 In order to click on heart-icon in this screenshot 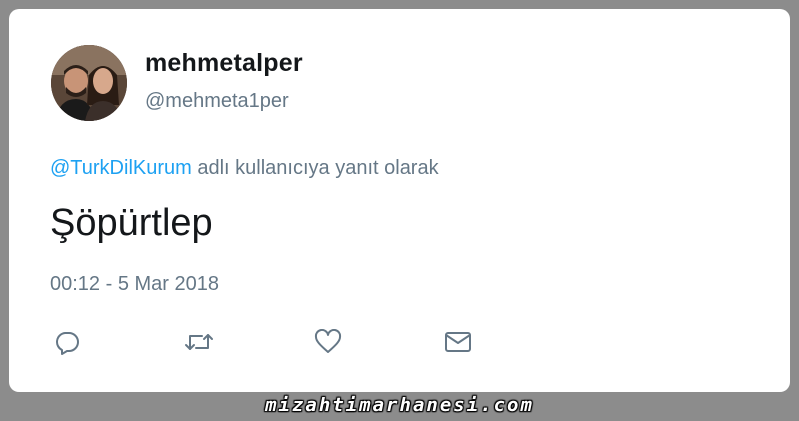, I will do `click(328, 341)`.